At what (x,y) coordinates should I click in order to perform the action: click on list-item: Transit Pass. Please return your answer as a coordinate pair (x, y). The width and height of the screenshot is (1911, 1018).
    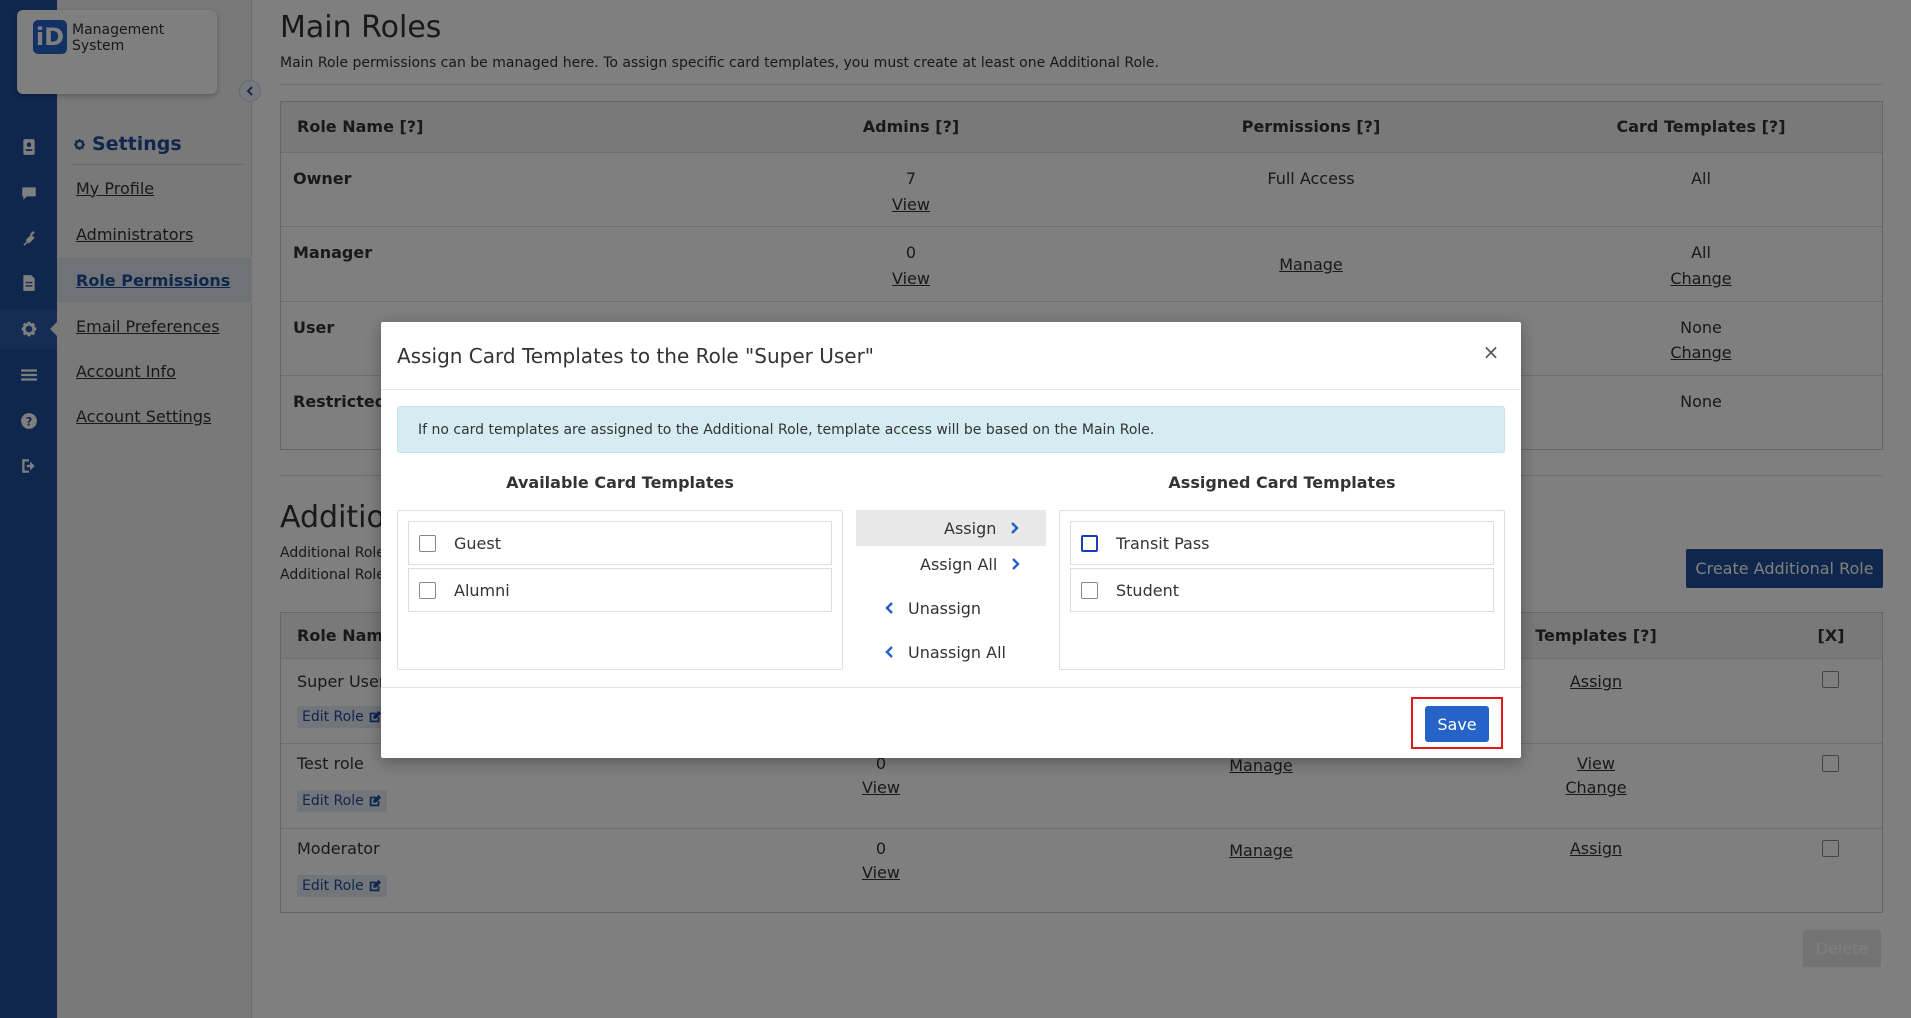
    Looking at the image, I should click on (1282, 543).